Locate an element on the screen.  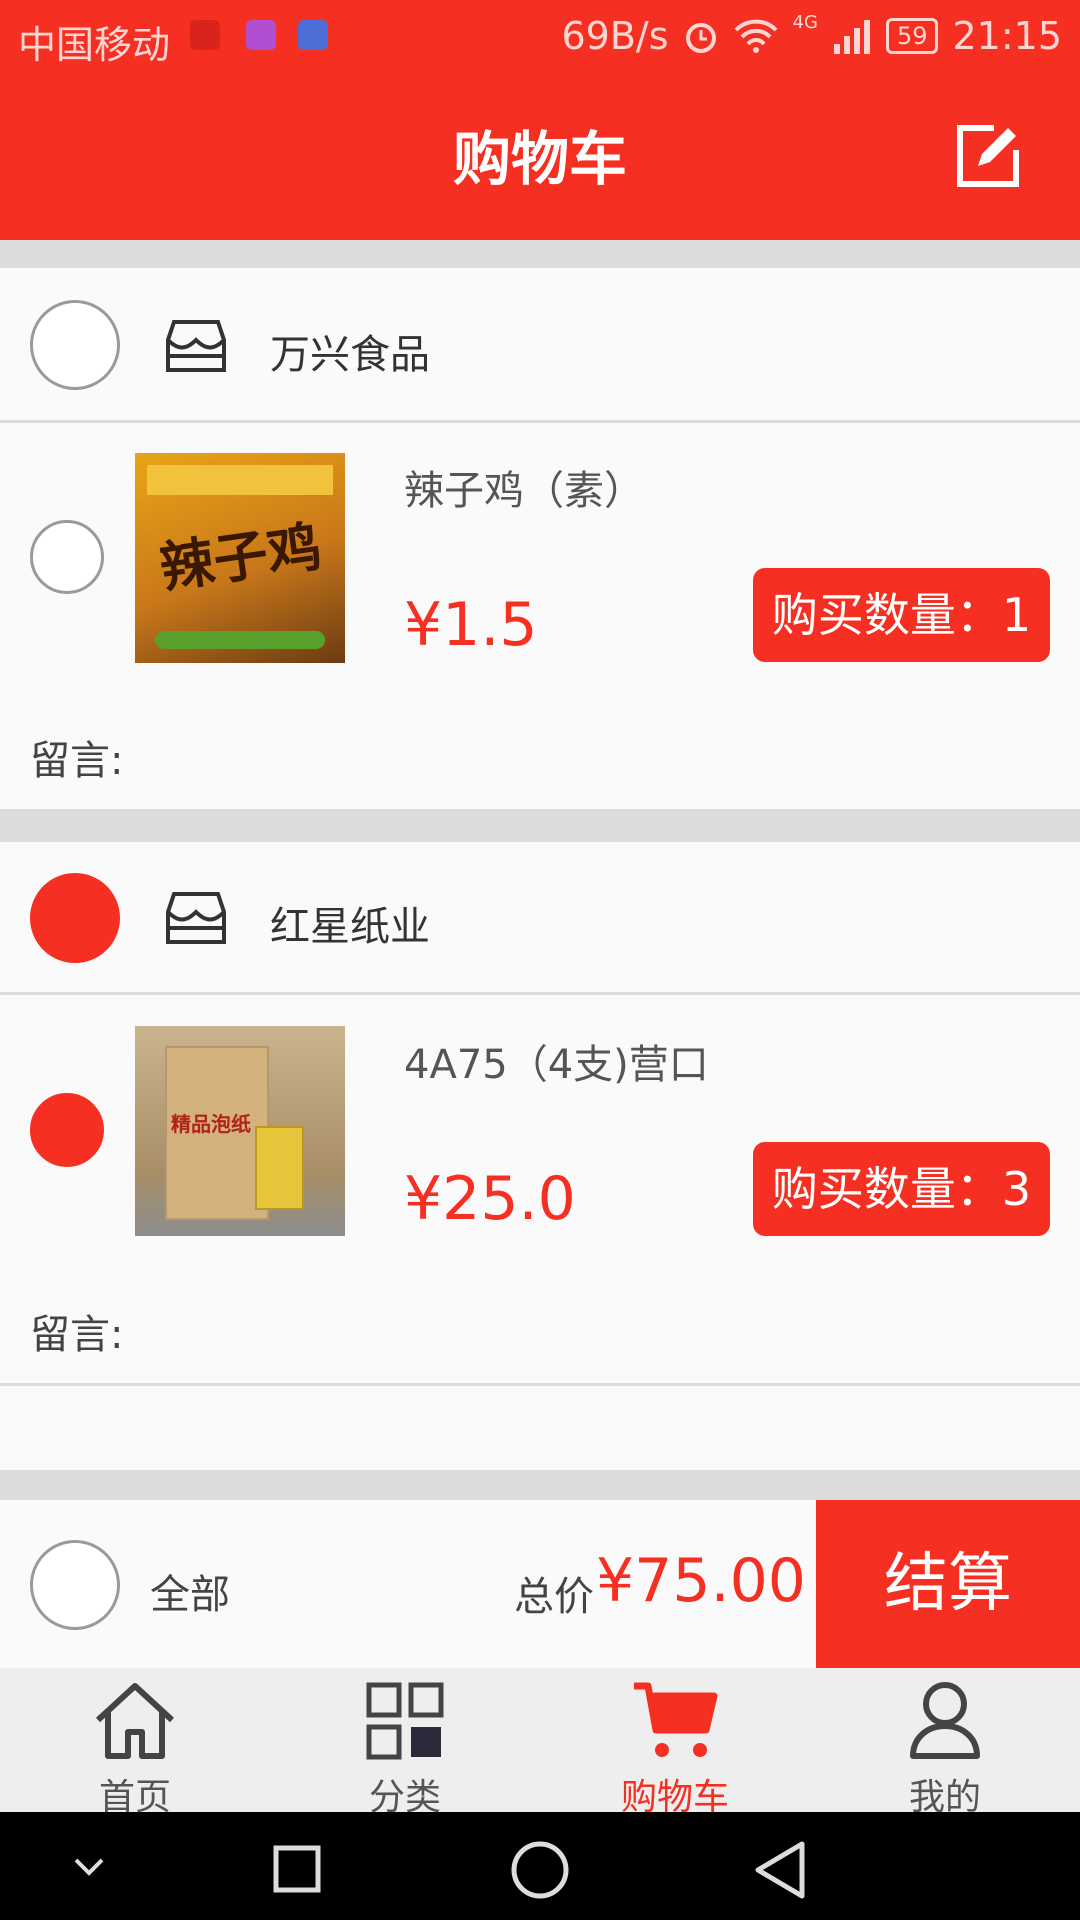
recents-icon is located at coordinates (297, 1869).